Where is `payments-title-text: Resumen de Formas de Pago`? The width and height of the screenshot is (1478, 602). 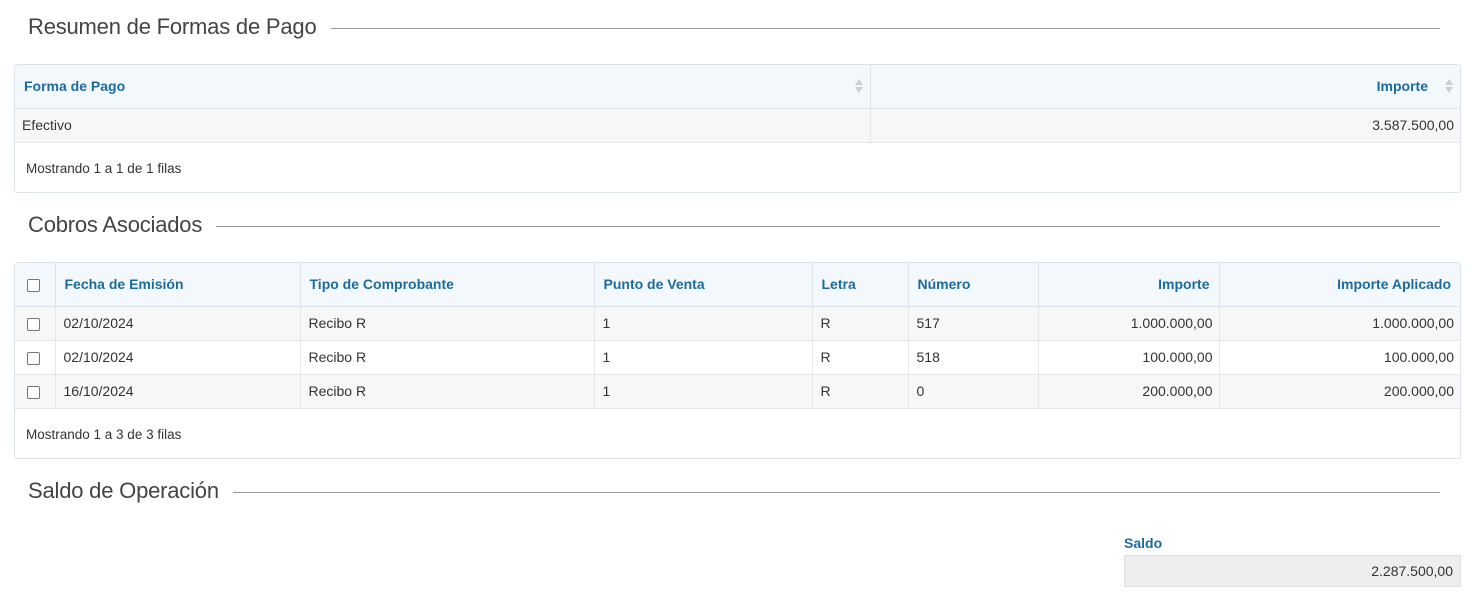 payments-title-text: Resumen de Formas de Pago is located at coordinates (172, 26).